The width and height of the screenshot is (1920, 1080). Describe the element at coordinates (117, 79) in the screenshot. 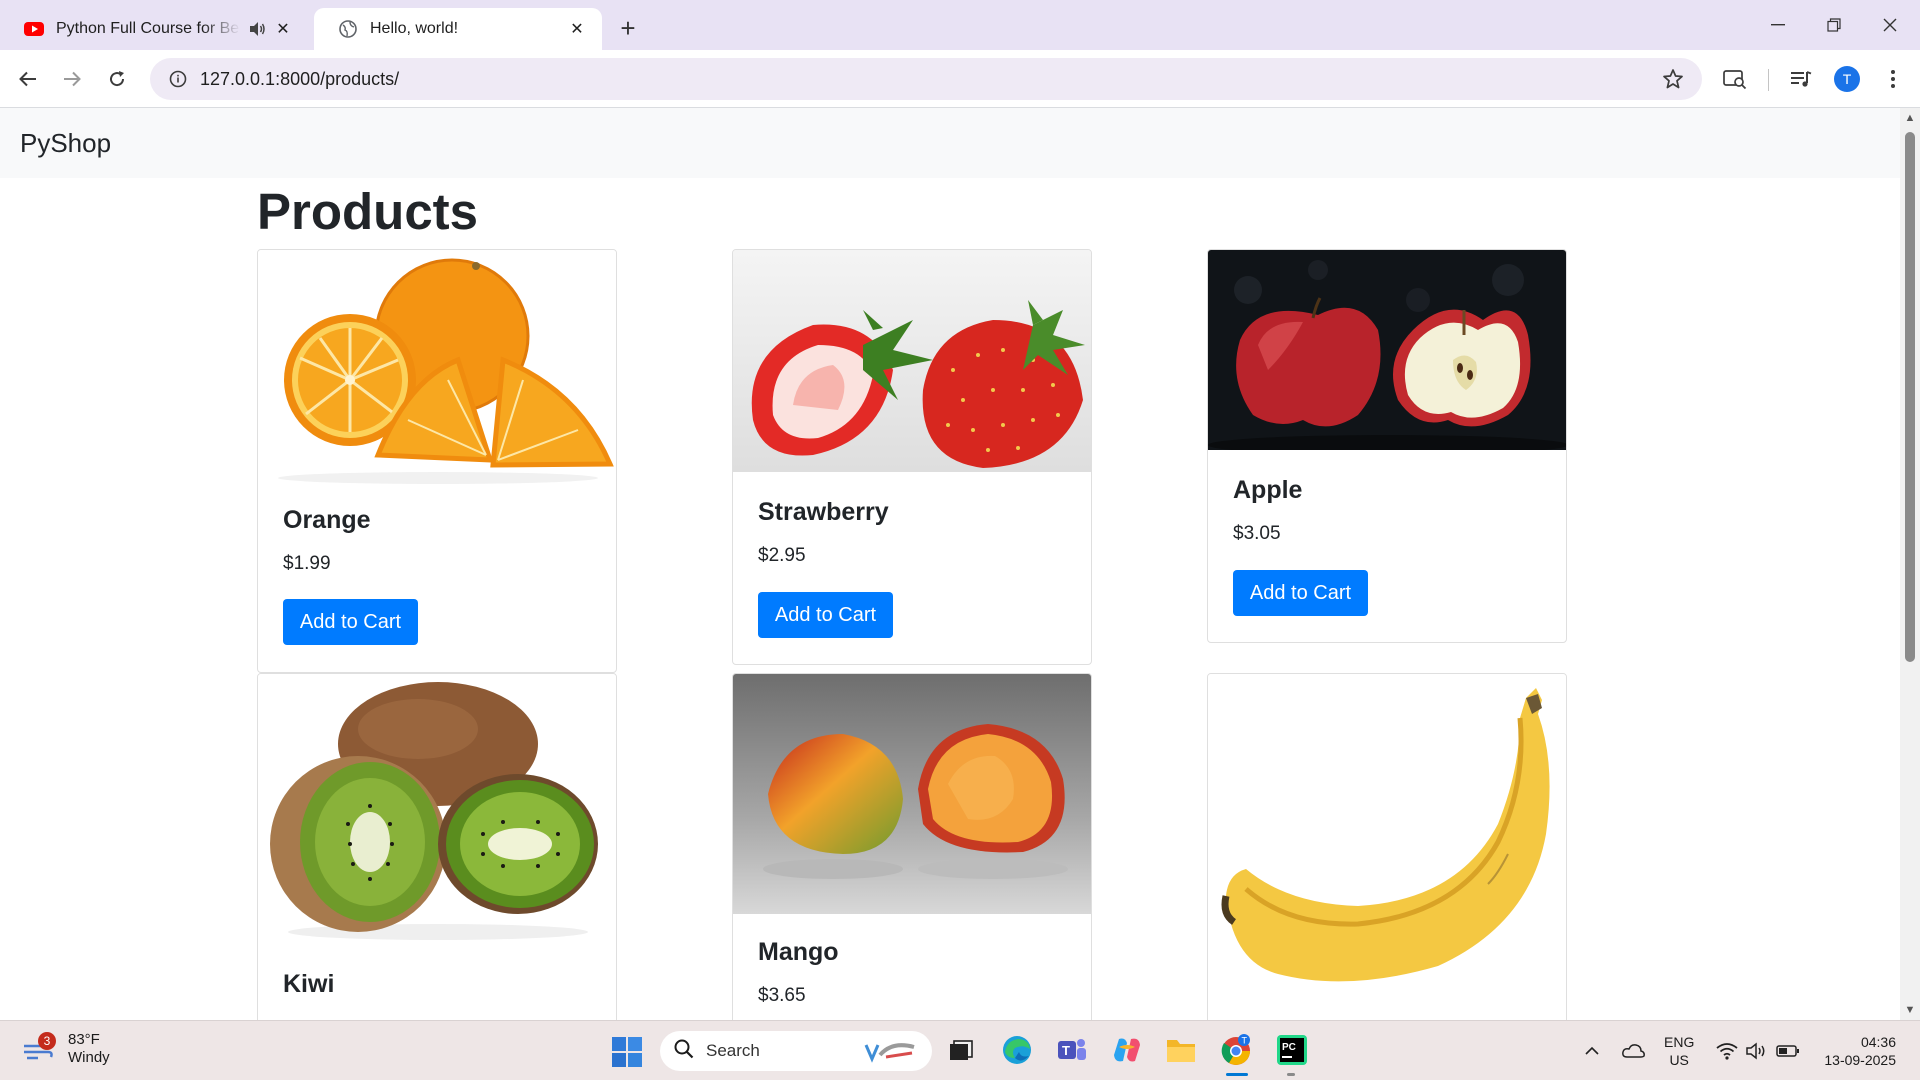

I see `reload-button` at that location.